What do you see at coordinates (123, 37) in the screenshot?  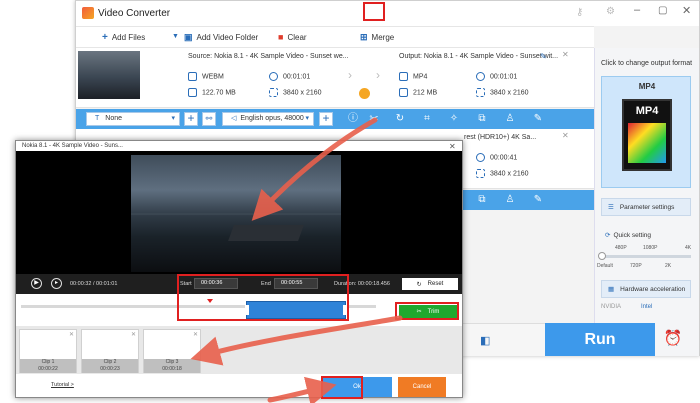 I see `add-files-button: + Add Files` at bounding box center [123, 37].